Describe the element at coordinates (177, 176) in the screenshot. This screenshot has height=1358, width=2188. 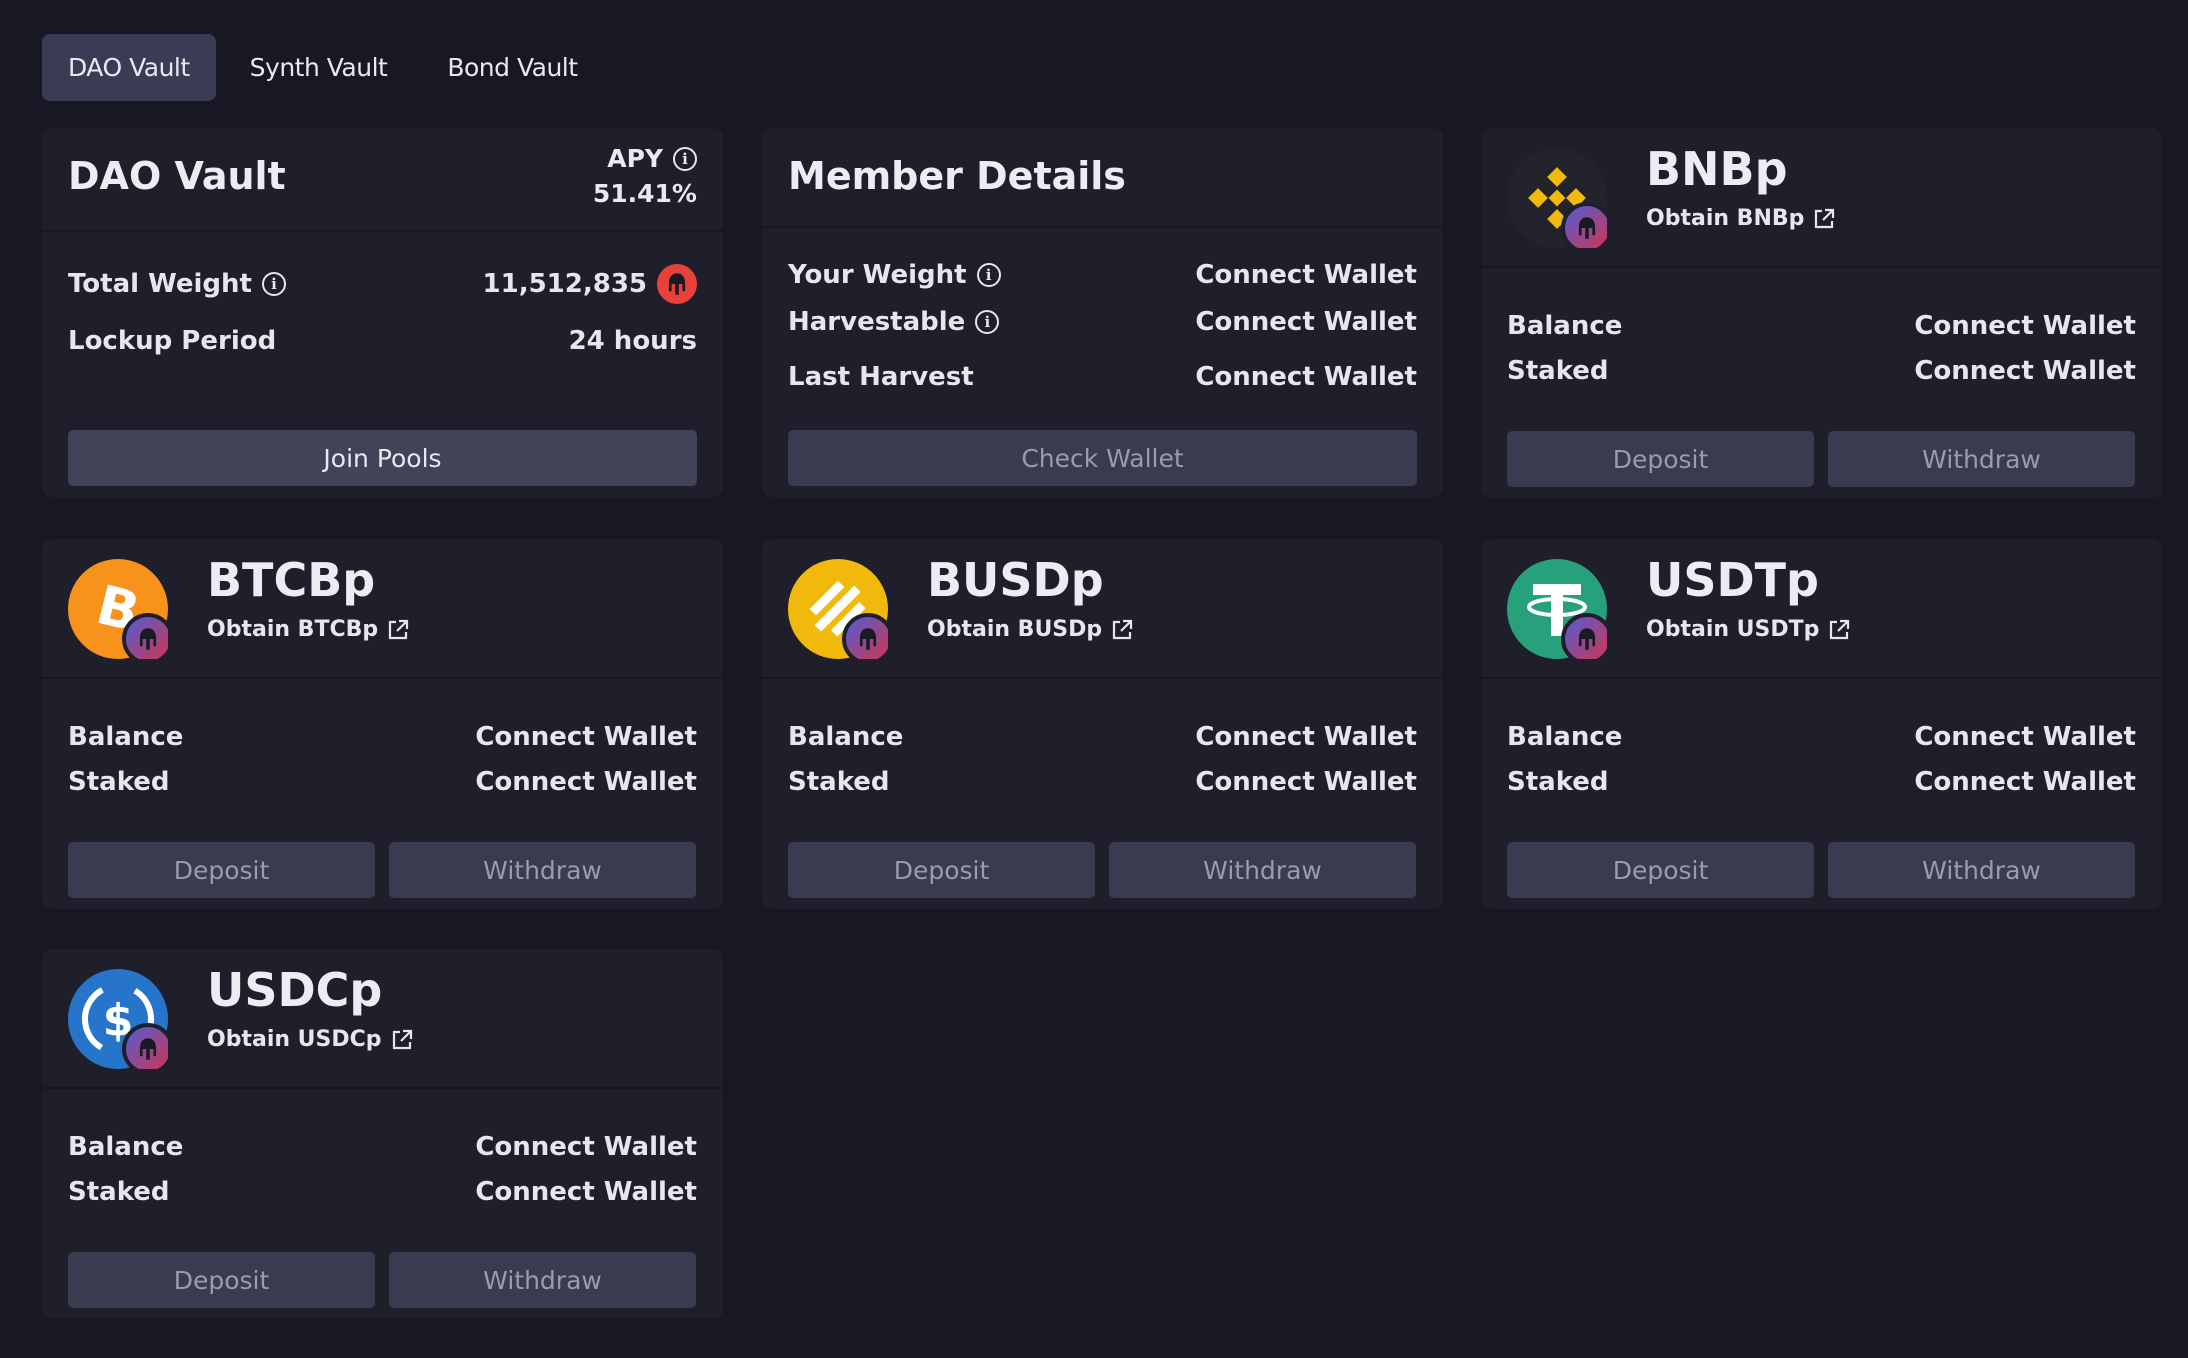
I see `dao-vault-title: DAO Vault` at that location.